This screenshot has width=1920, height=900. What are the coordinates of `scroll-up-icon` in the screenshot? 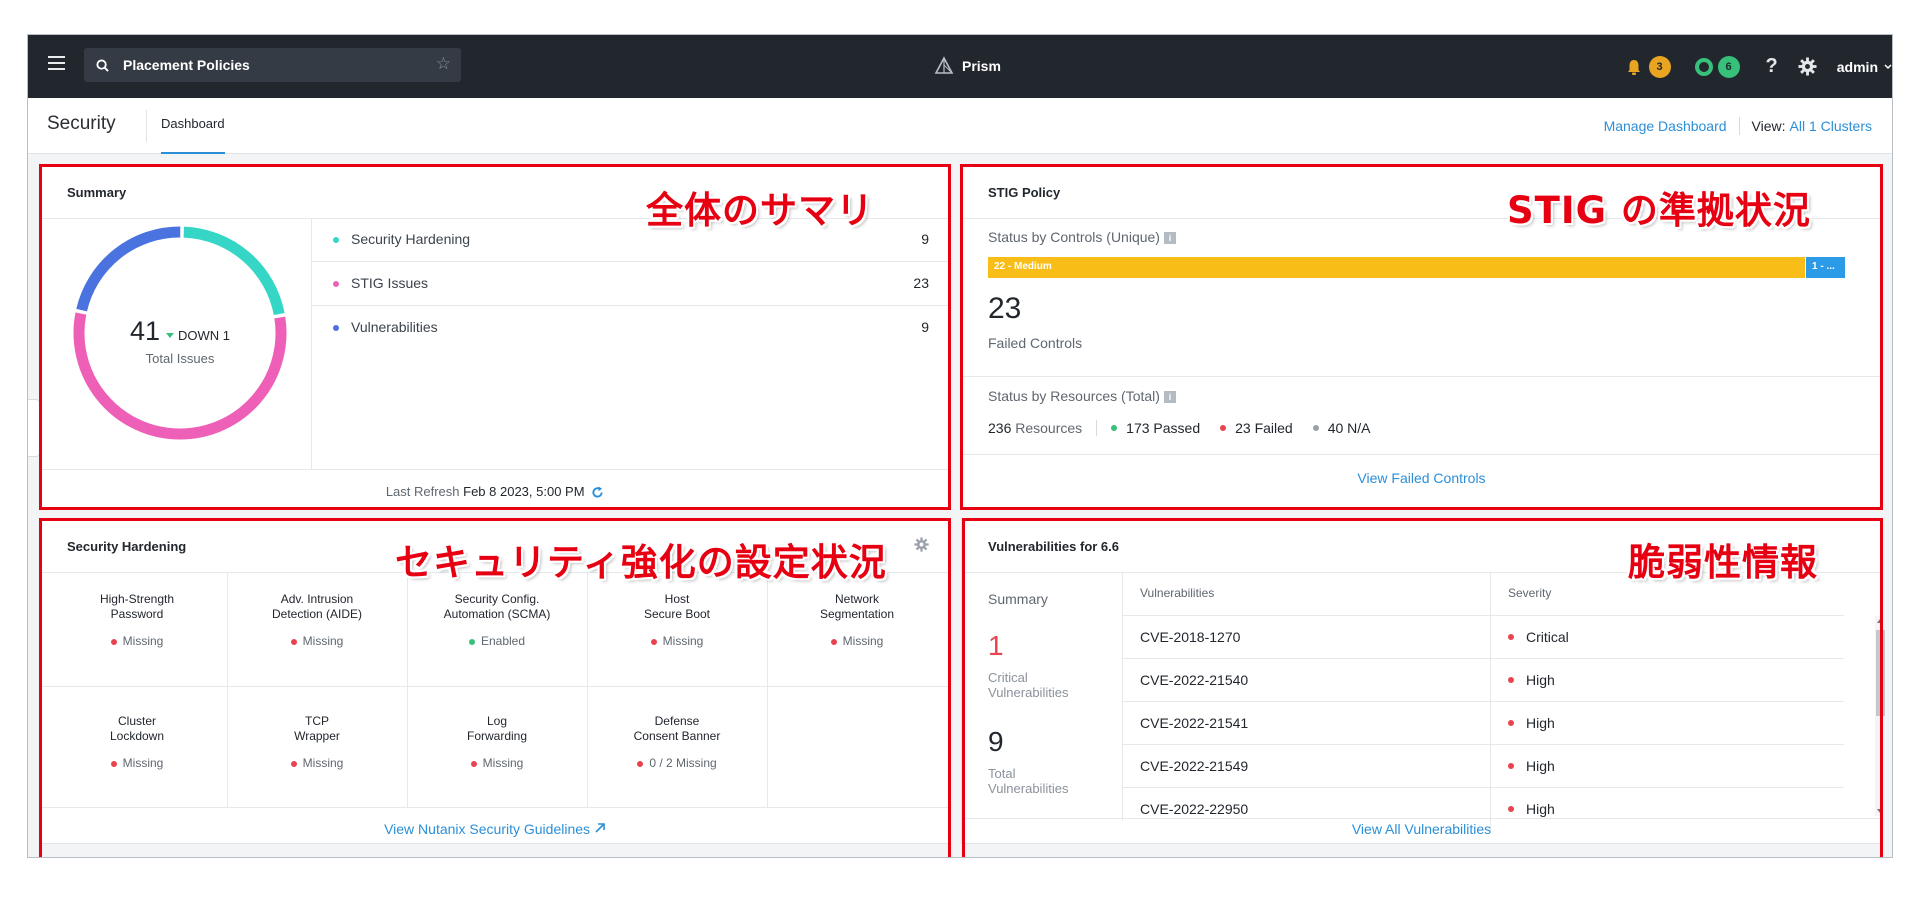 It's located at (1880, 621).